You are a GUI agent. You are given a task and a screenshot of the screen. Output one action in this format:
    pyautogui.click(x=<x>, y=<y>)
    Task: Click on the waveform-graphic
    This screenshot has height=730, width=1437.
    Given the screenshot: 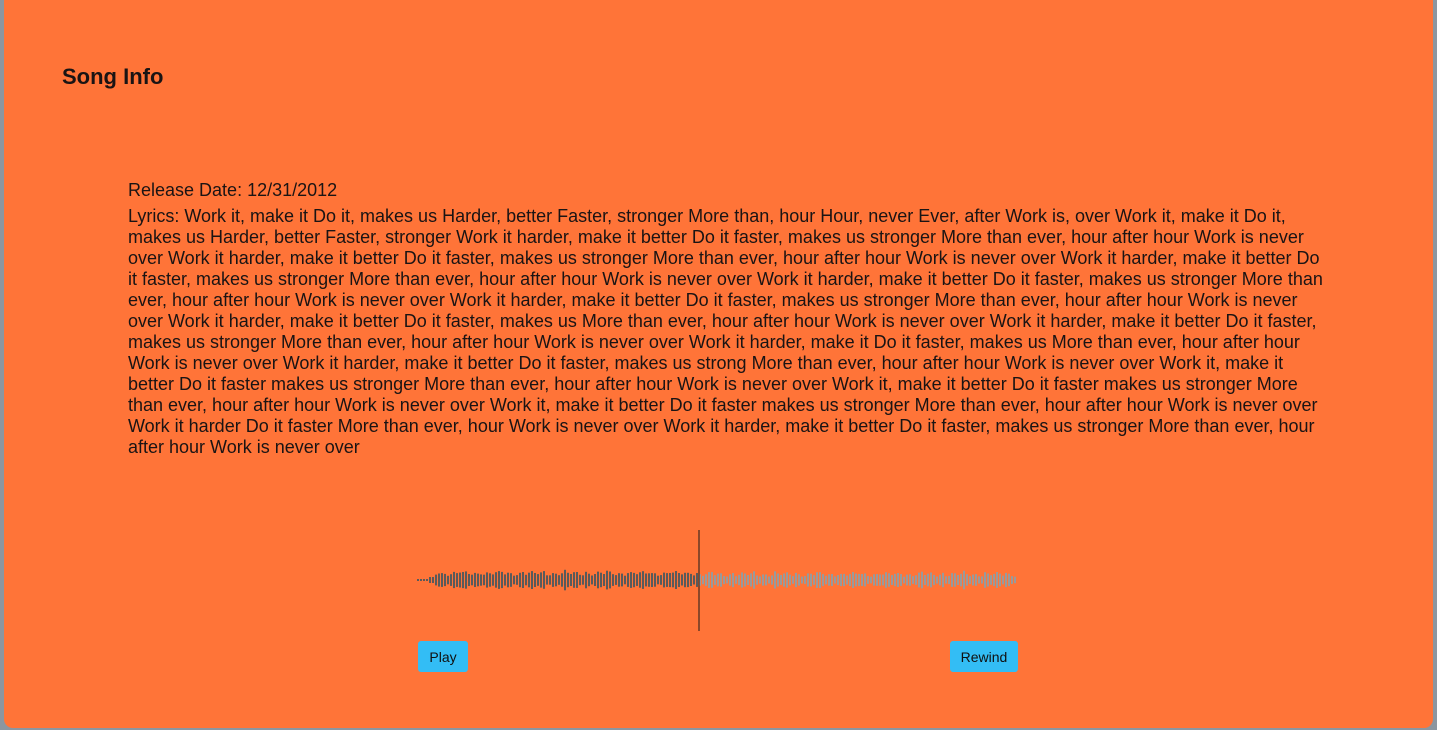 What is the action you would take?
    pyautogui.click(x=717, y=580)
    